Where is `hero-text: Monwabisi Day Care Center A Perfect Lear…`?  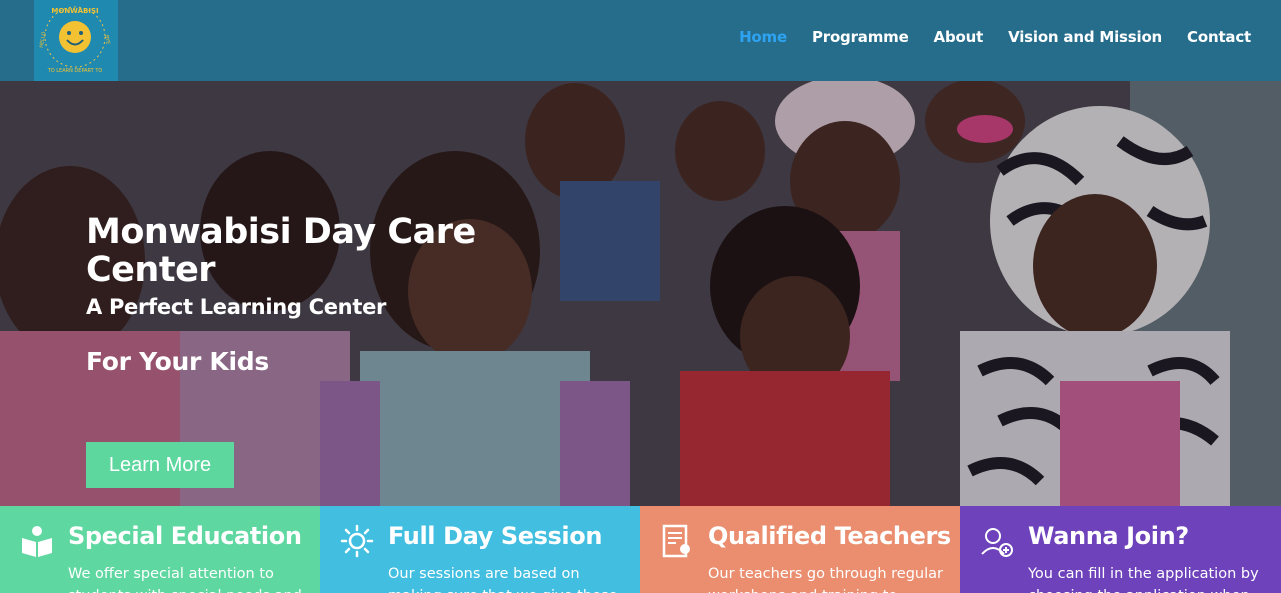 hero-text: Monwabisi Day Care Center A Perfect Lear… is located at coordinates (306, 294).